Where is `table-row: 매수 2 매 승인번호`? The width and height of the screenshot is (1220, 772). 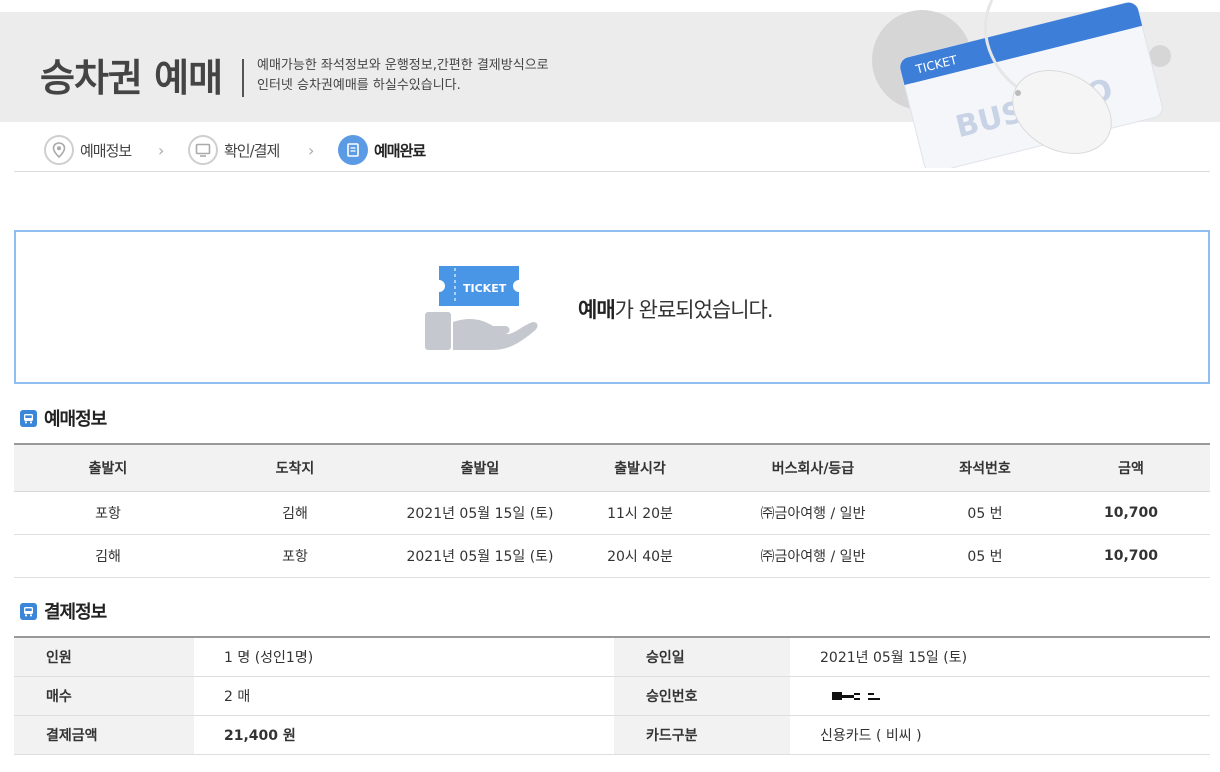
table-row: 매수 2 매 승인번호 is located at coordinates (612, 696).